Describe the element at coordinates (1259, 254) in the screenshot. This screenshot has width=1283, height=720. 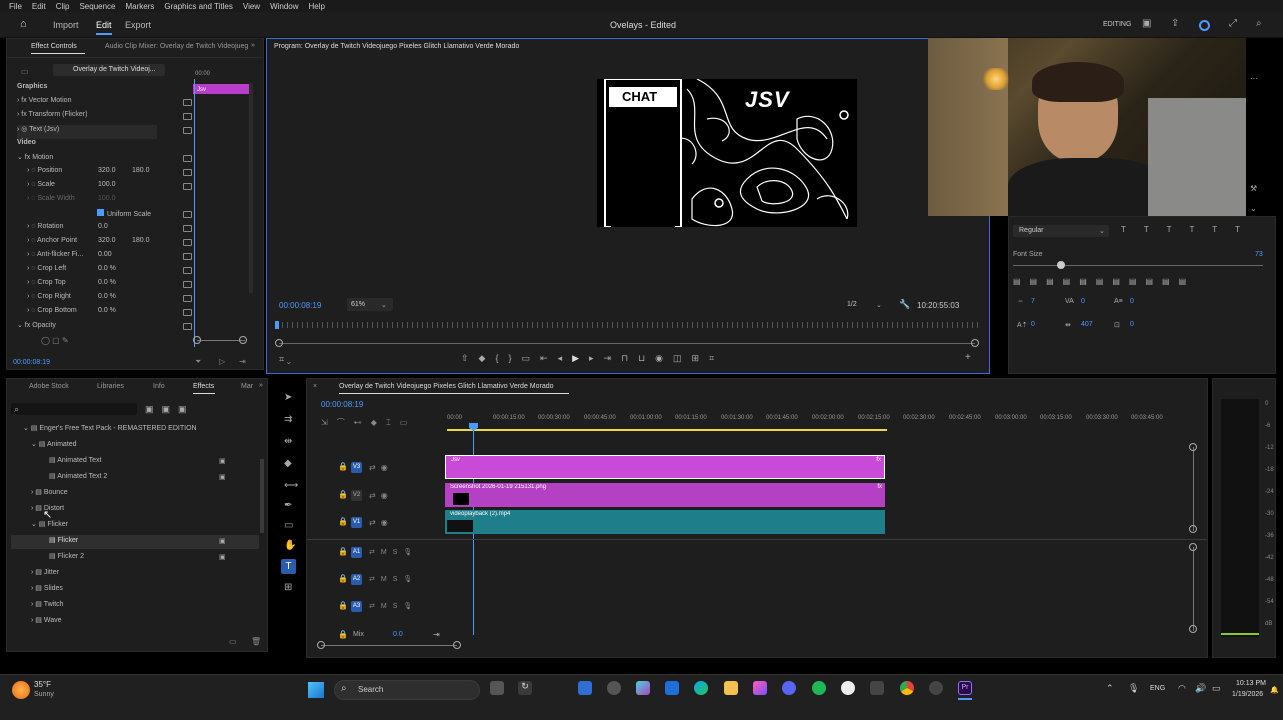
I see `font-size-value: 73` at that location.